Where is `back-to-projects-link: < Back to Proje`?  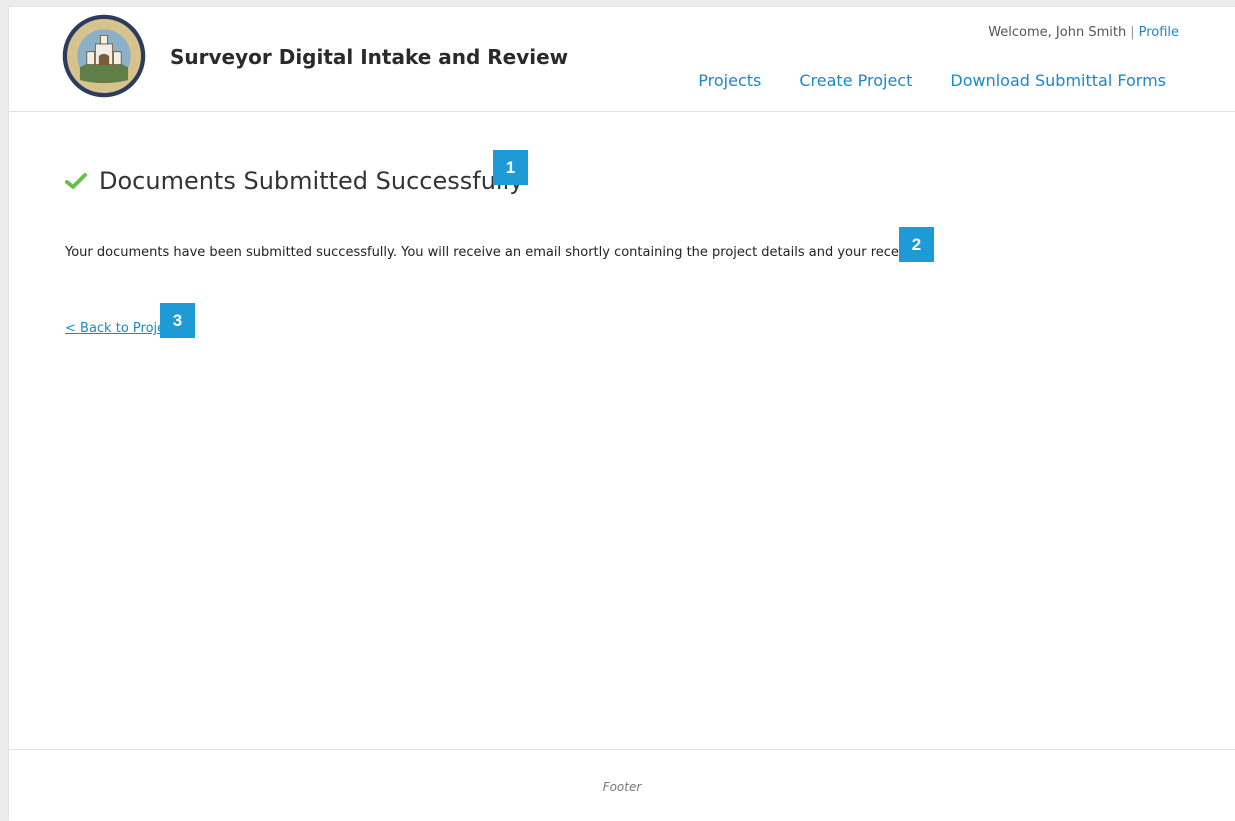
back-to-projects-link: < Back to Proje is located at coordinates (115, 328).